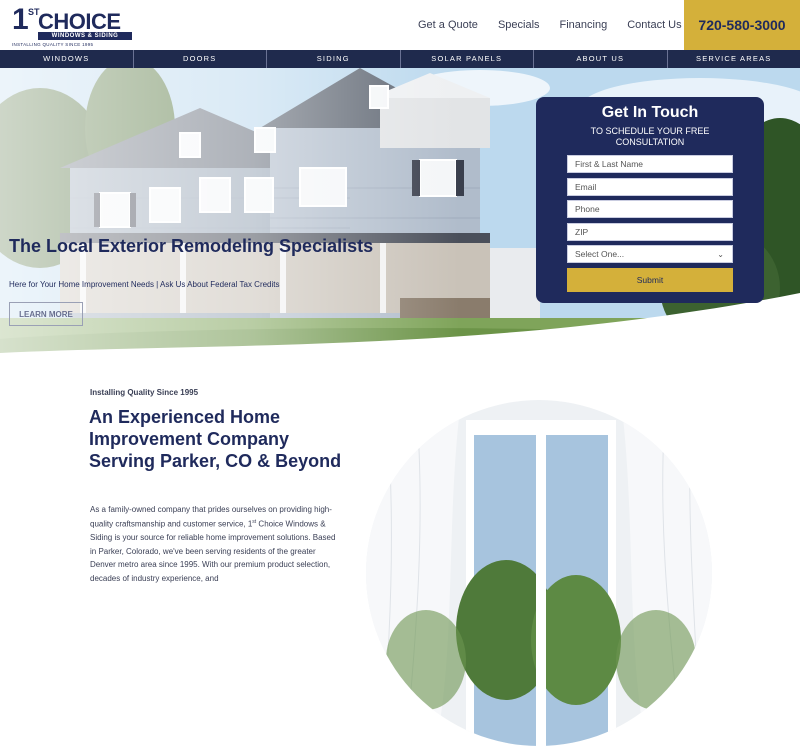  I want to click on nav-solar-panels: SOLAR PANELS, so click(468, 59).